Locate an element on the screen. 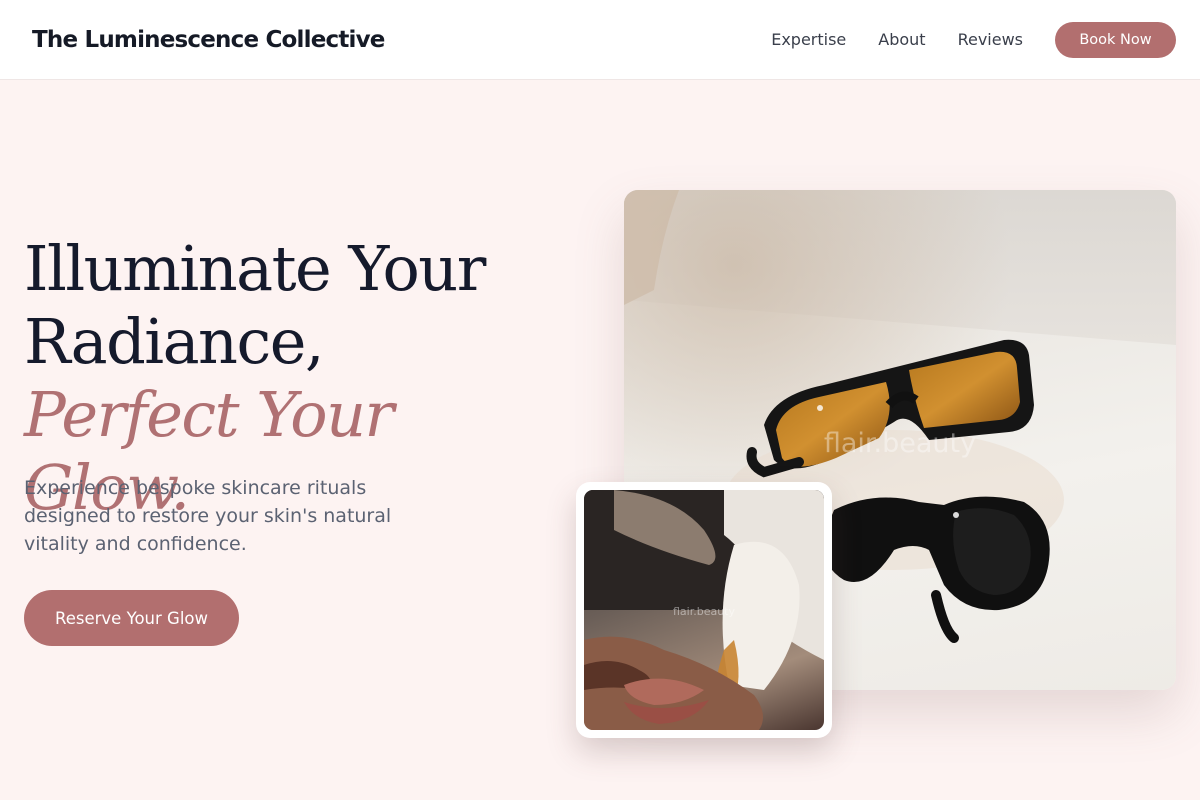 This screenshot has width=1200, height=800. brand-logo: The Luminescence Collective is located at coordinates (208, 40).